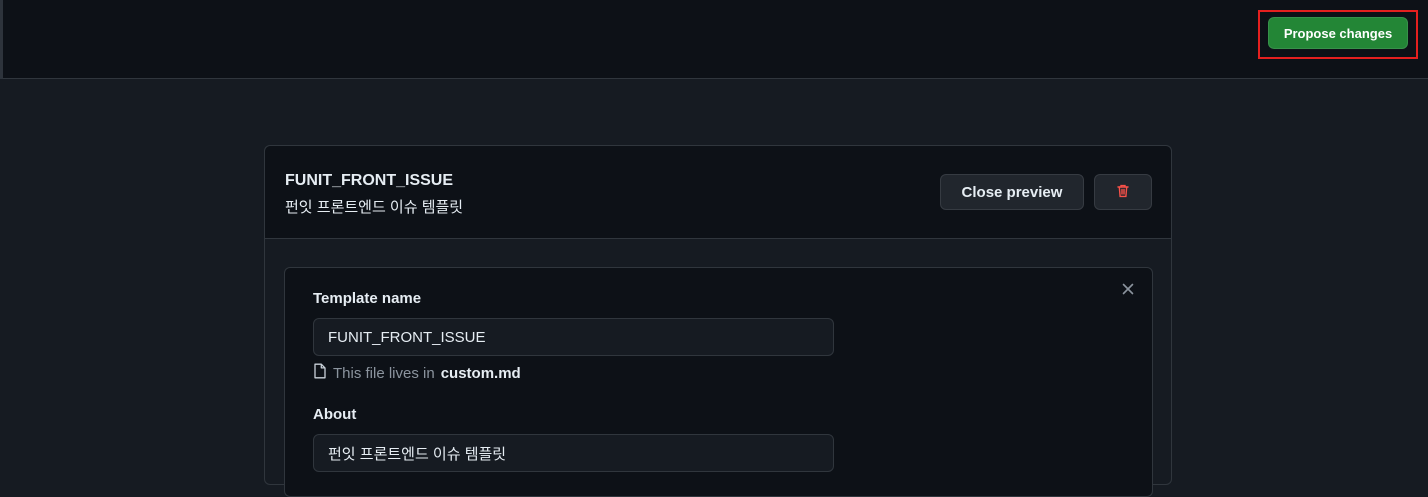  I want to click on template-name-input, so click(573, 337).